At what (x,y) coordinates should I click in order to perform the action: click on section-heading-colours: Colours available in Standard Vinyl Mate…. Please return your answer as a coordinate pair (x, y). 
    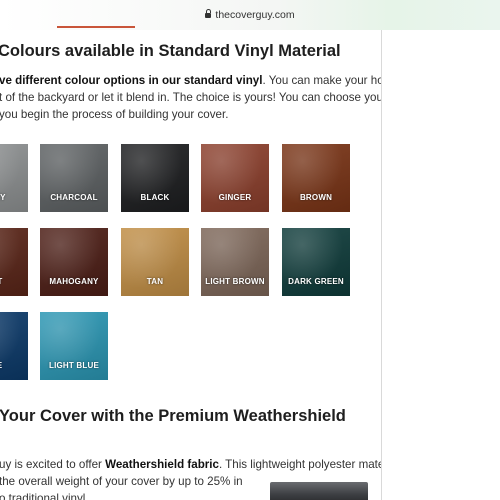
    Looking at the image, I should click on (170, 51).